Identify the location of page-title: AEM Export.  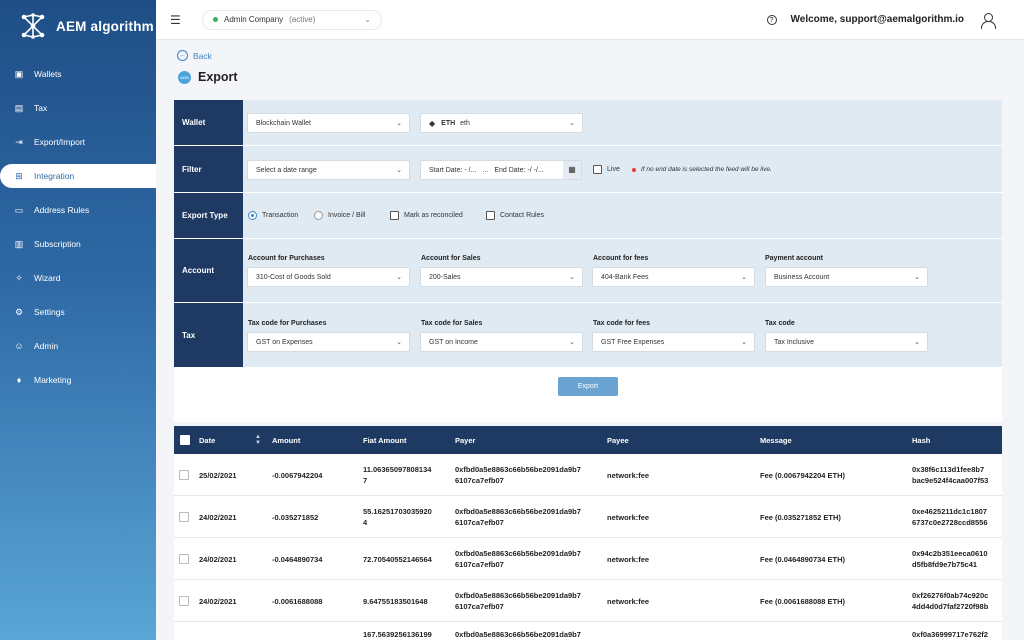
(208, 77).